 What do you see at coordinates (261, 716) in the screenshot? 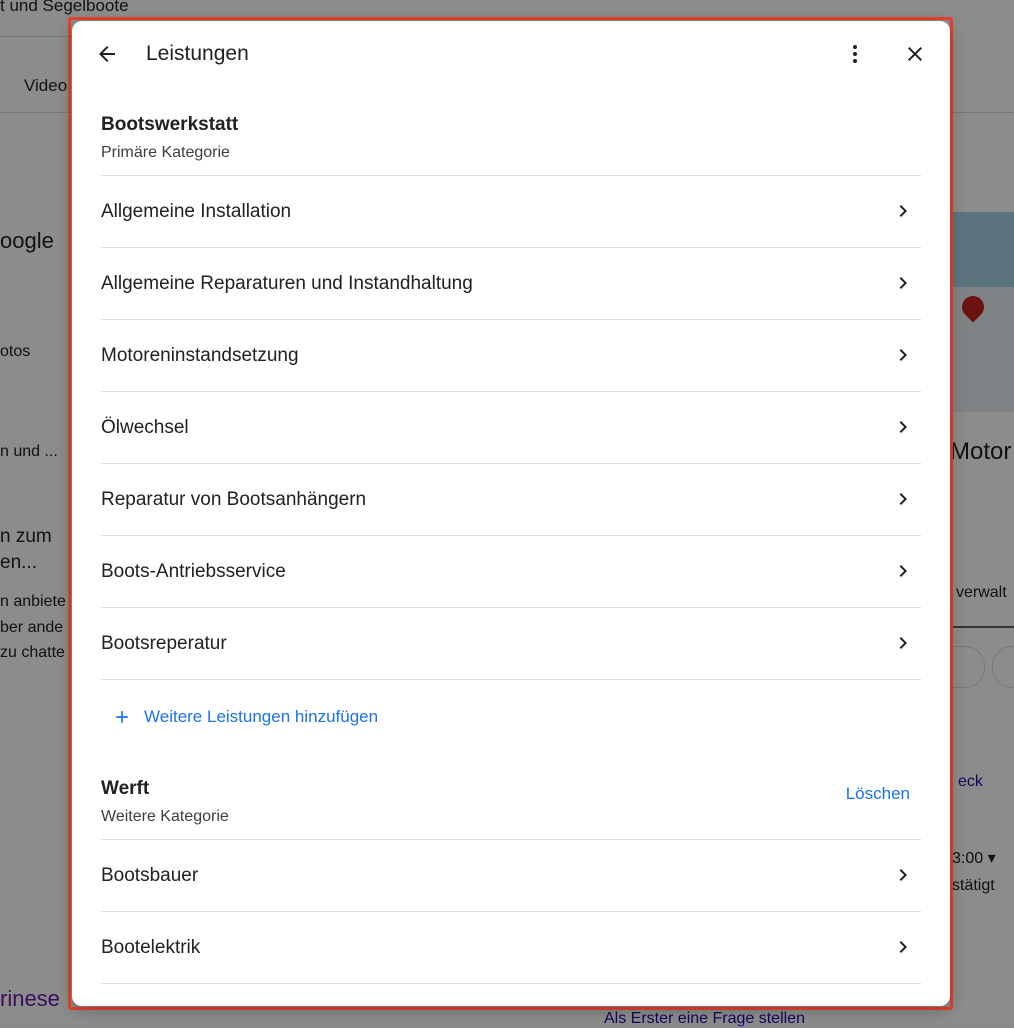
I see `add-services-label: Weitere Leistungen hinzufügen` at bounding box center [261, 716].